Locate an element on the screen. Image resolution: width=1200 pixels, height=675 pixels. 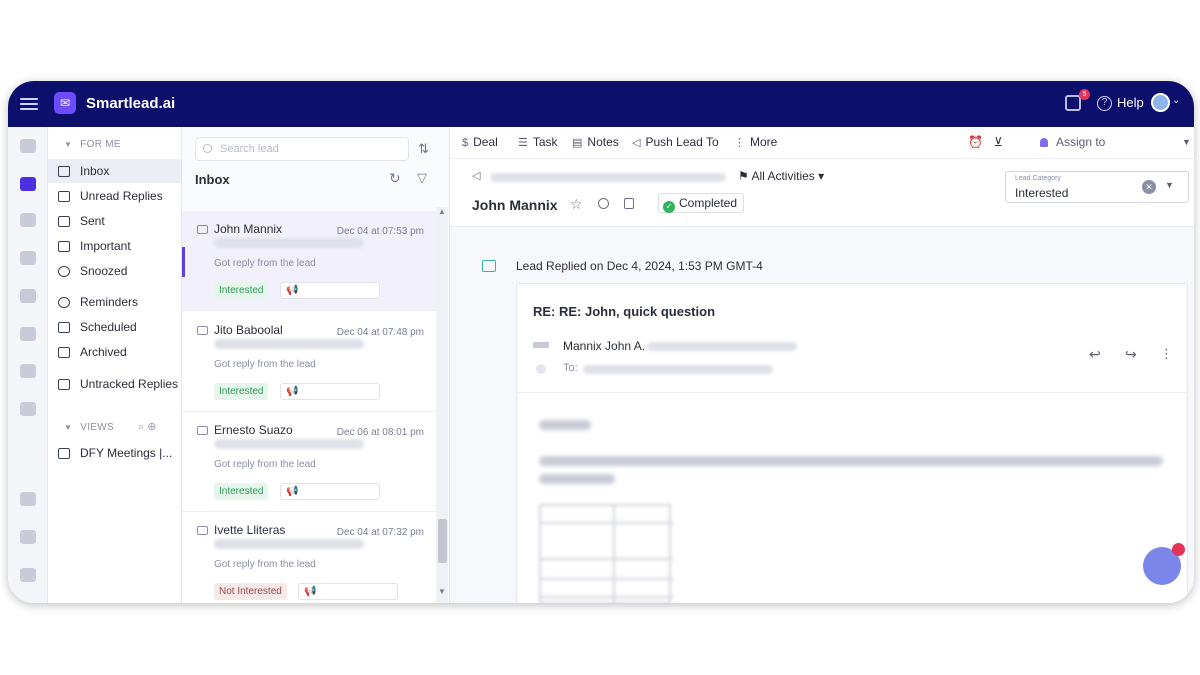
menu-icon is located at coordinates (29, 103).